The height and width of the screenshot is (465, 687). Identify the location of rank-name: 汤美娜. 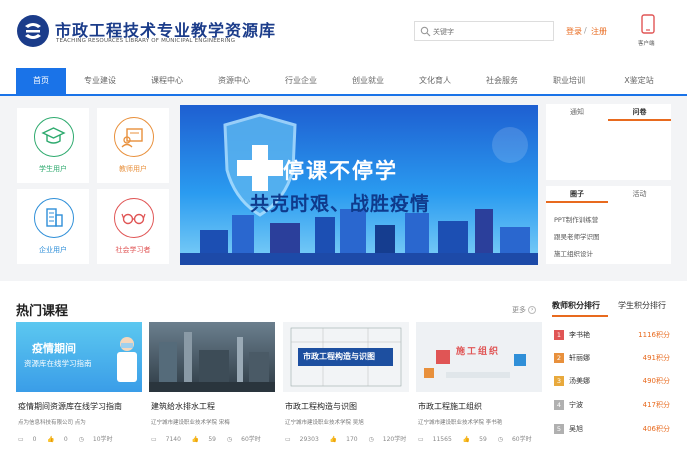
(579, 381).